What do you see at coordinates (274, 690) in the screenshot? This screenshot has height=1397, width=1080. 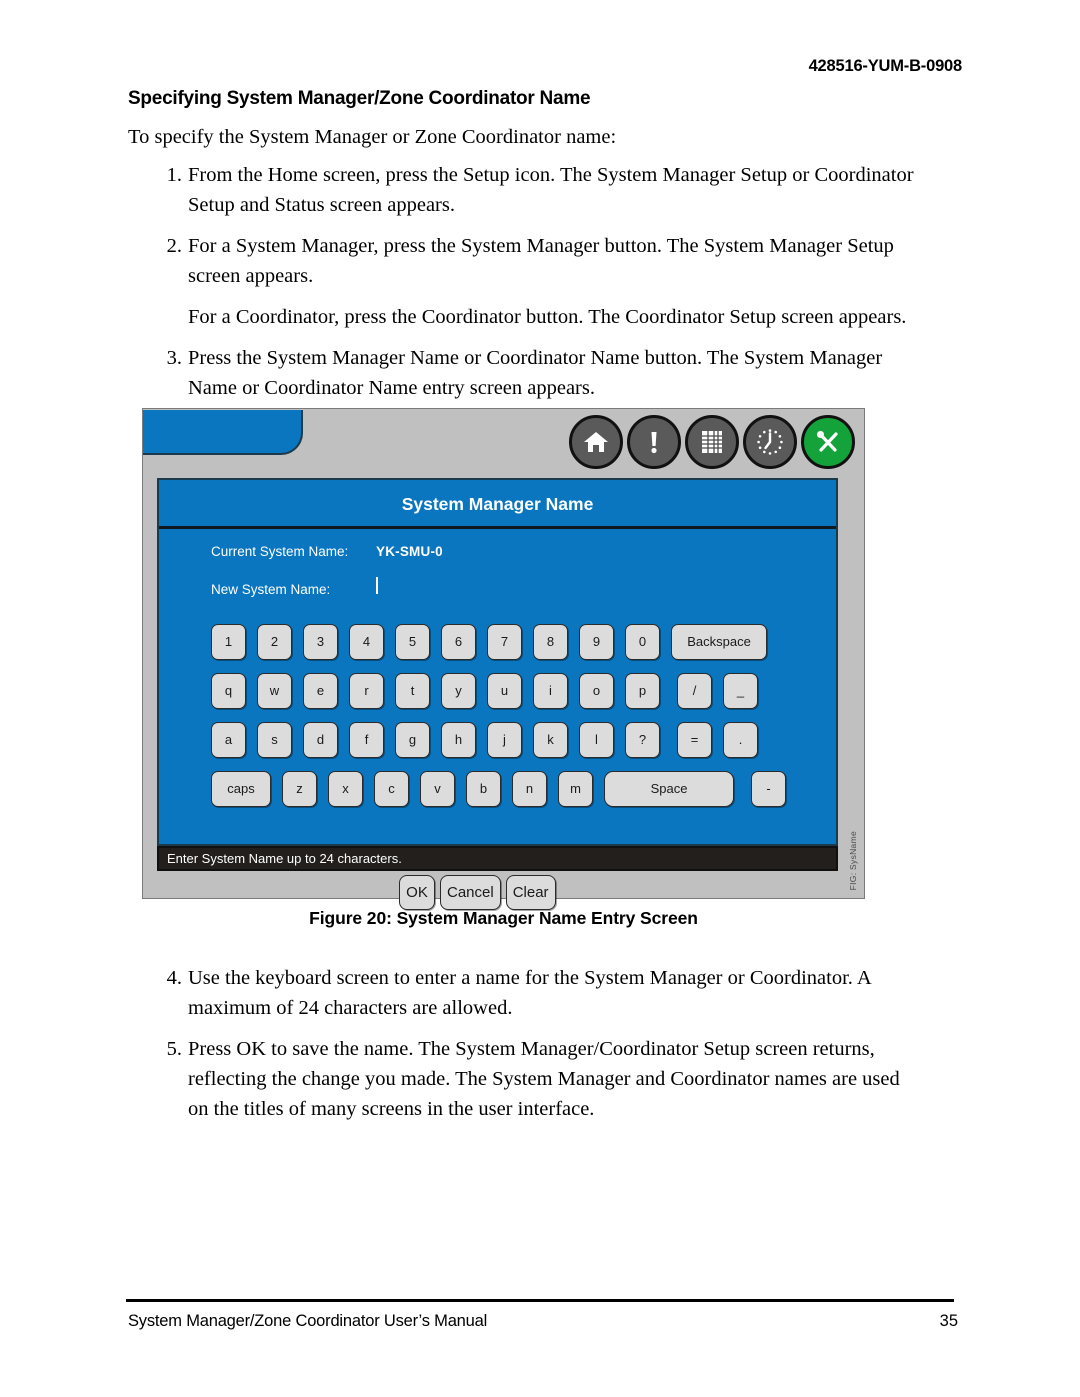 I see `key-w: w` at bounding box center [274, 690].